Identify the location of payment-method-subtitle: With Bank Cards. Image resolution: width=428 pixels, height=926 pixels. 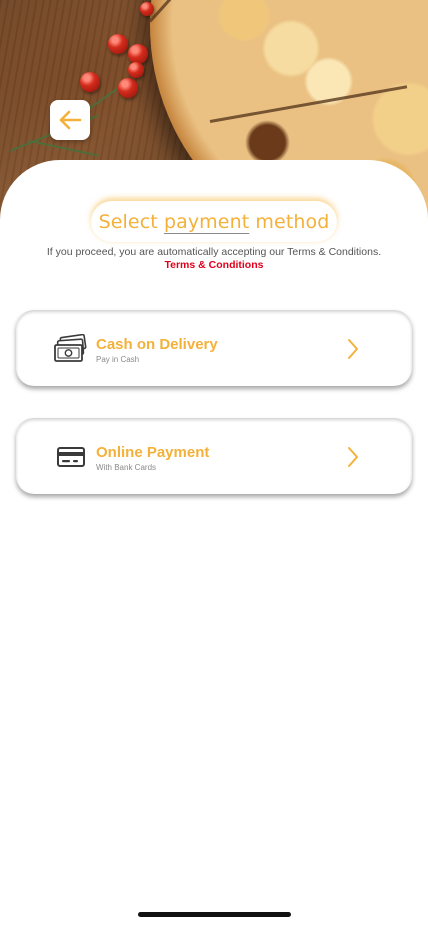
(126, 467).